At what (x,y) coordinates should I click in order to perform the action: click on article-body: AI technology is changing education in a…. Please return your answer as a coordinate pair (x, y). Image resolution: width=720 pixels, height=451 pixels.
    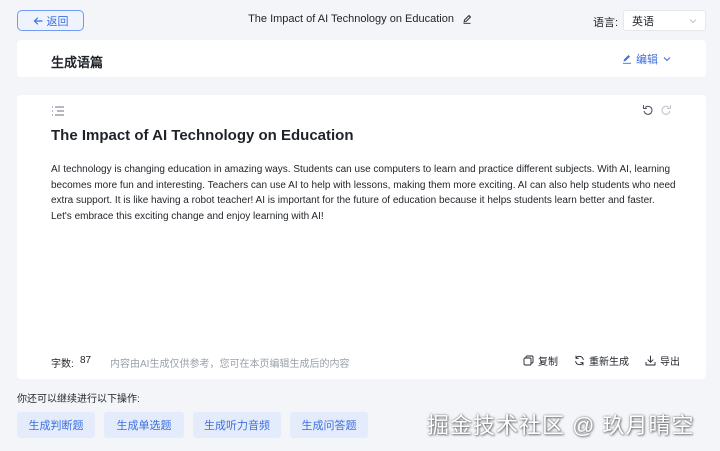
    Looking at the image, I should click on (363, 193).